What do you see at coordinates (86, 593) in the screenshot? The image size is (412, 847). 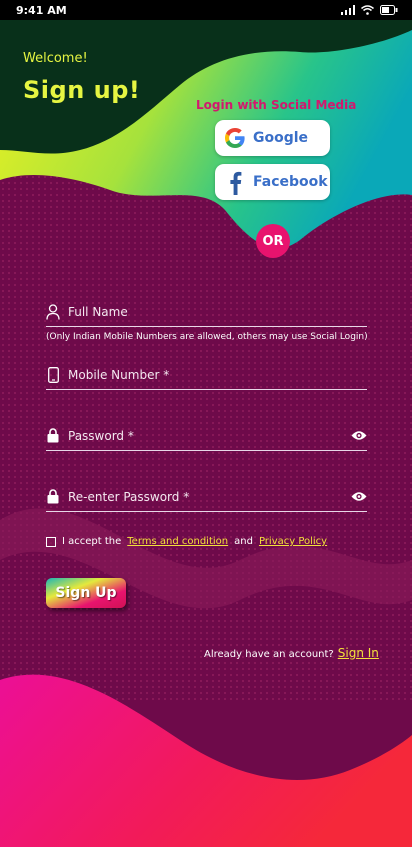 I see `sign-up-button: Sign Up` at bounding box center [86, 593].